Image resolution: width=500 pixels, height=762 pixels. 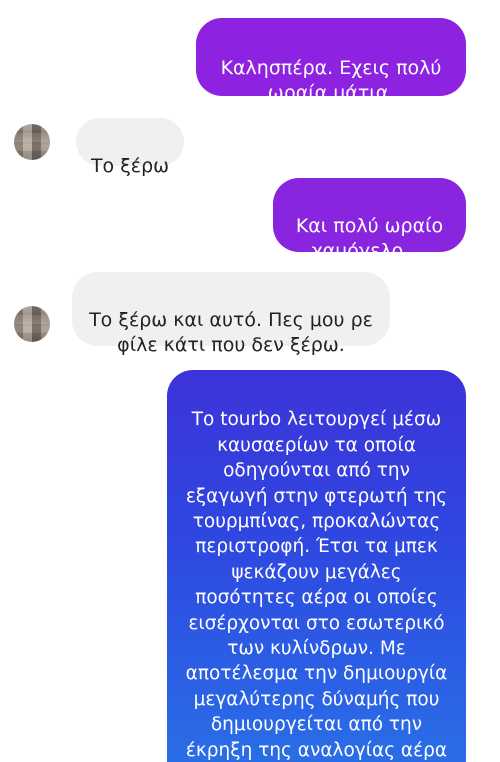 I want to click on message-text: Το ξέρω, so click(x=130, y=166).